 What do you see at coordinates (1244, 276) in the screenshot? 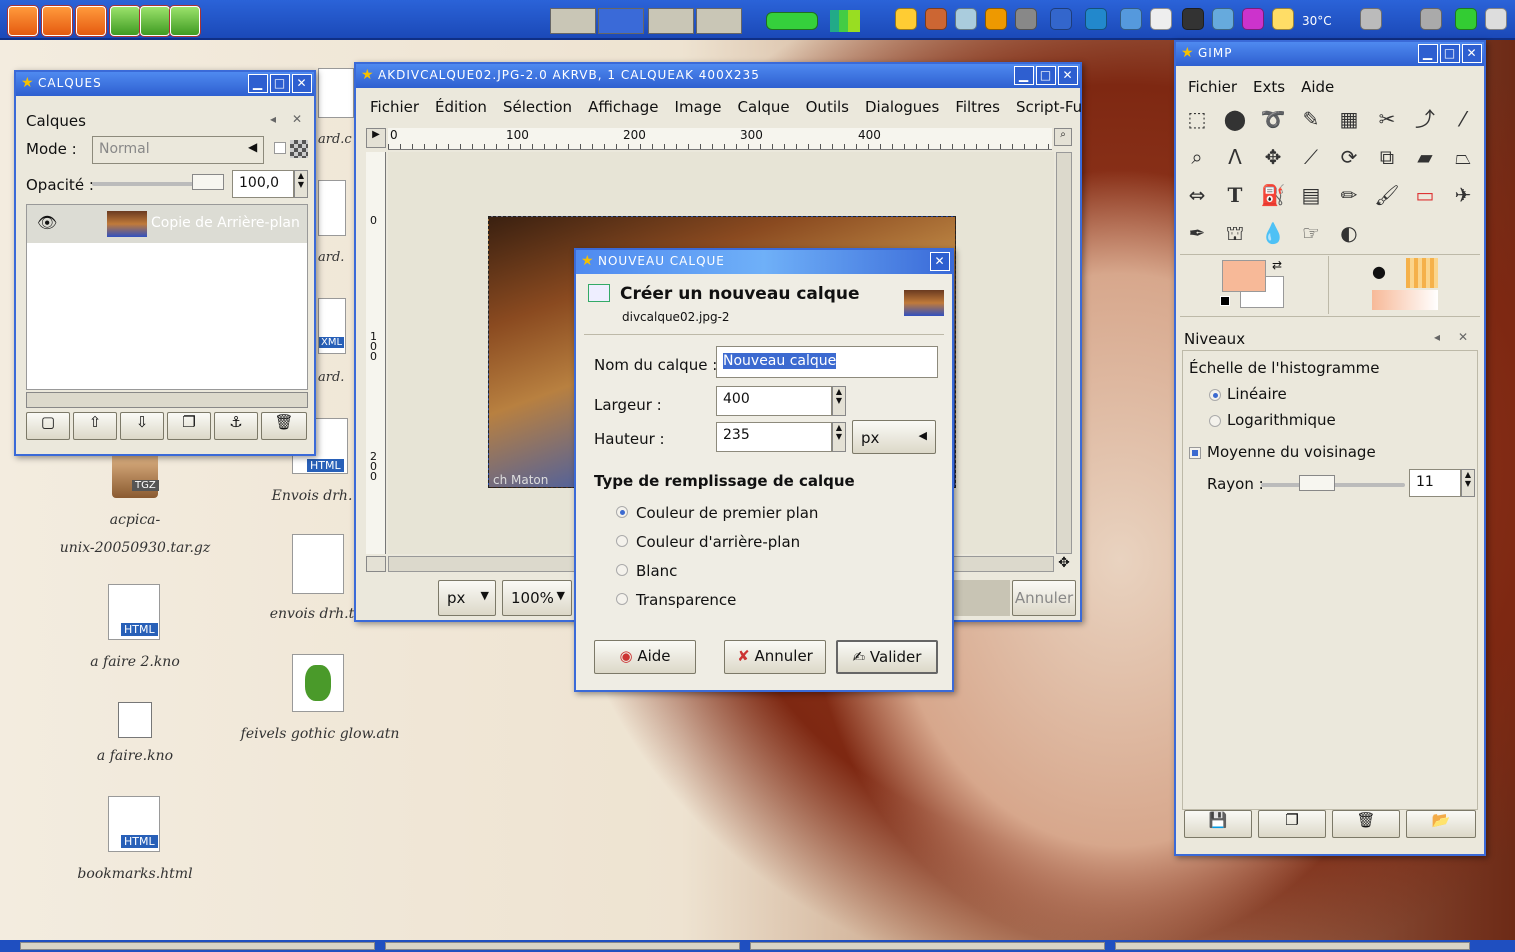
I see `foreground-color-swatch` at bounding box center [1244, 276].